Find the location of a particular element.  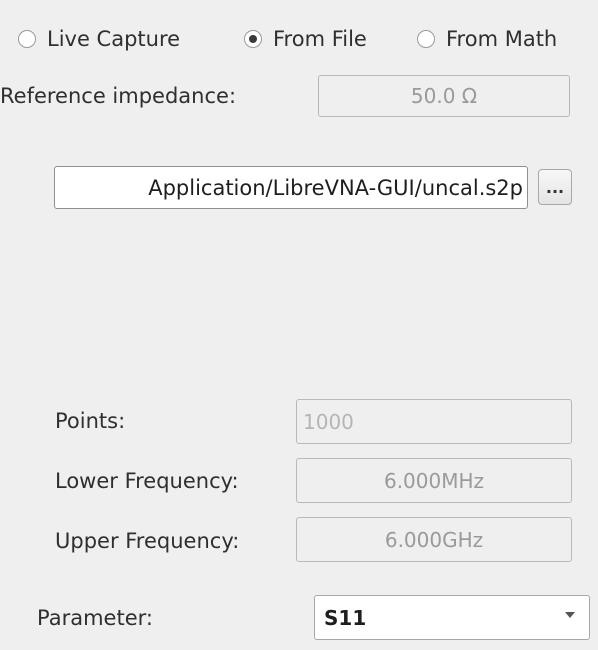

parameter-label: Parameter: is located at coordinates (95, 618).